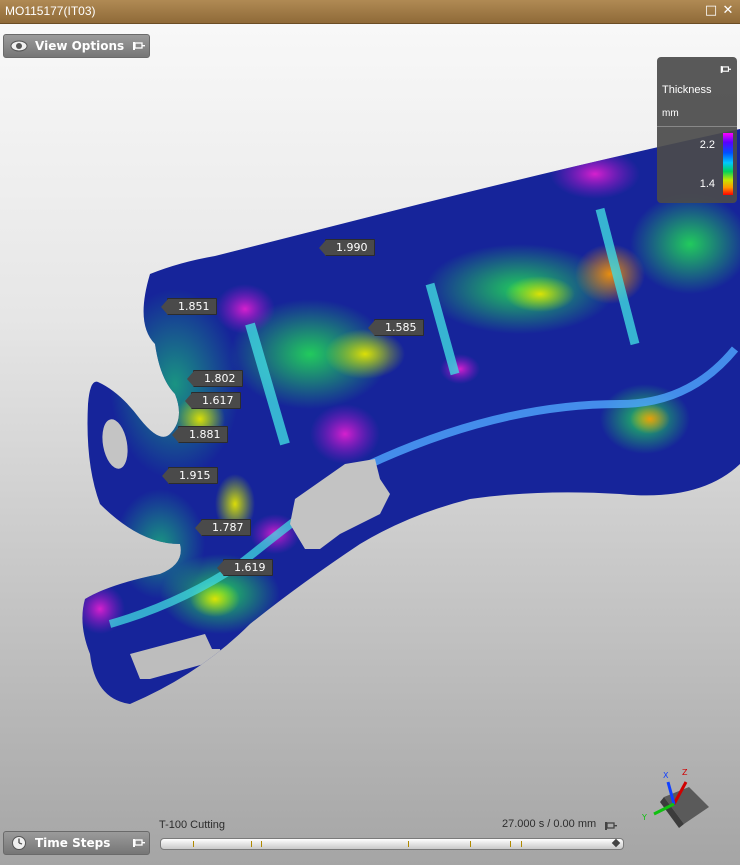 The width and height of the screenshot is (740, 865). Describe the element at coordinates (728, 11) in the screenshot. I see `close-icon: ✕` at that location.